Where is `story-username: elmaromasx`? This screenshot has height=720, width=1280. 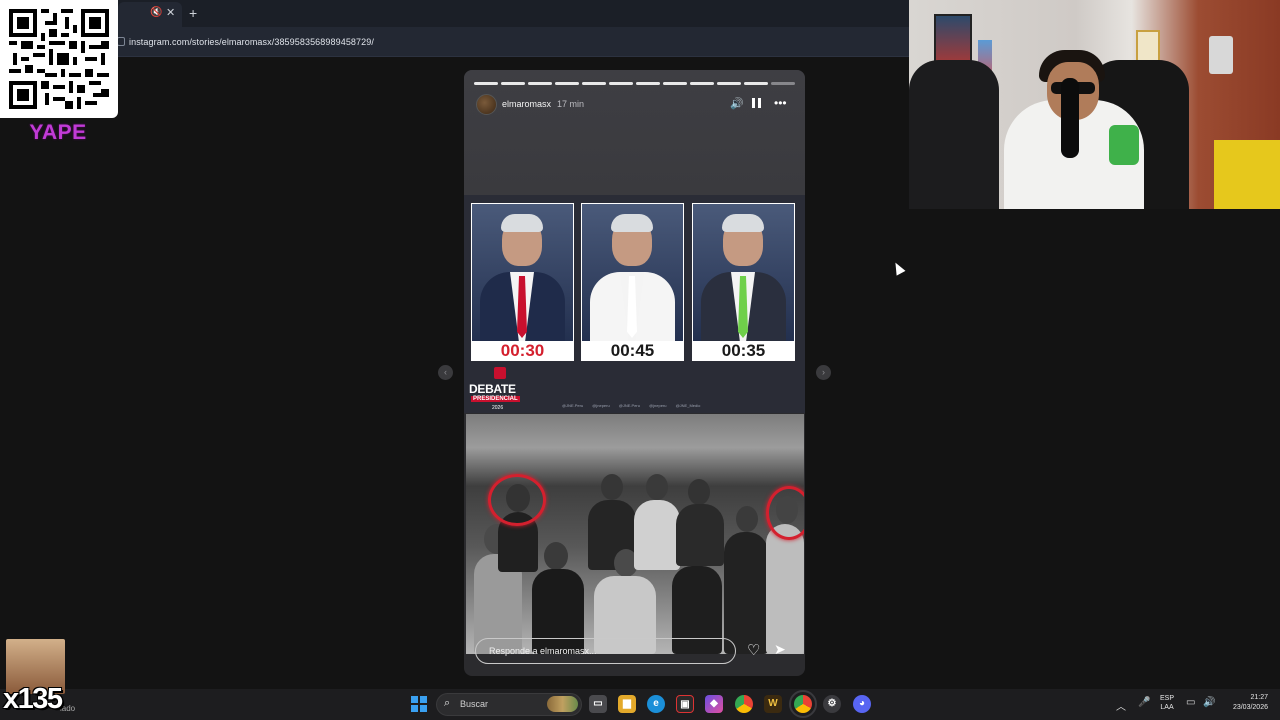 story-username: elmaromasx is located at coordinates (526, 104).